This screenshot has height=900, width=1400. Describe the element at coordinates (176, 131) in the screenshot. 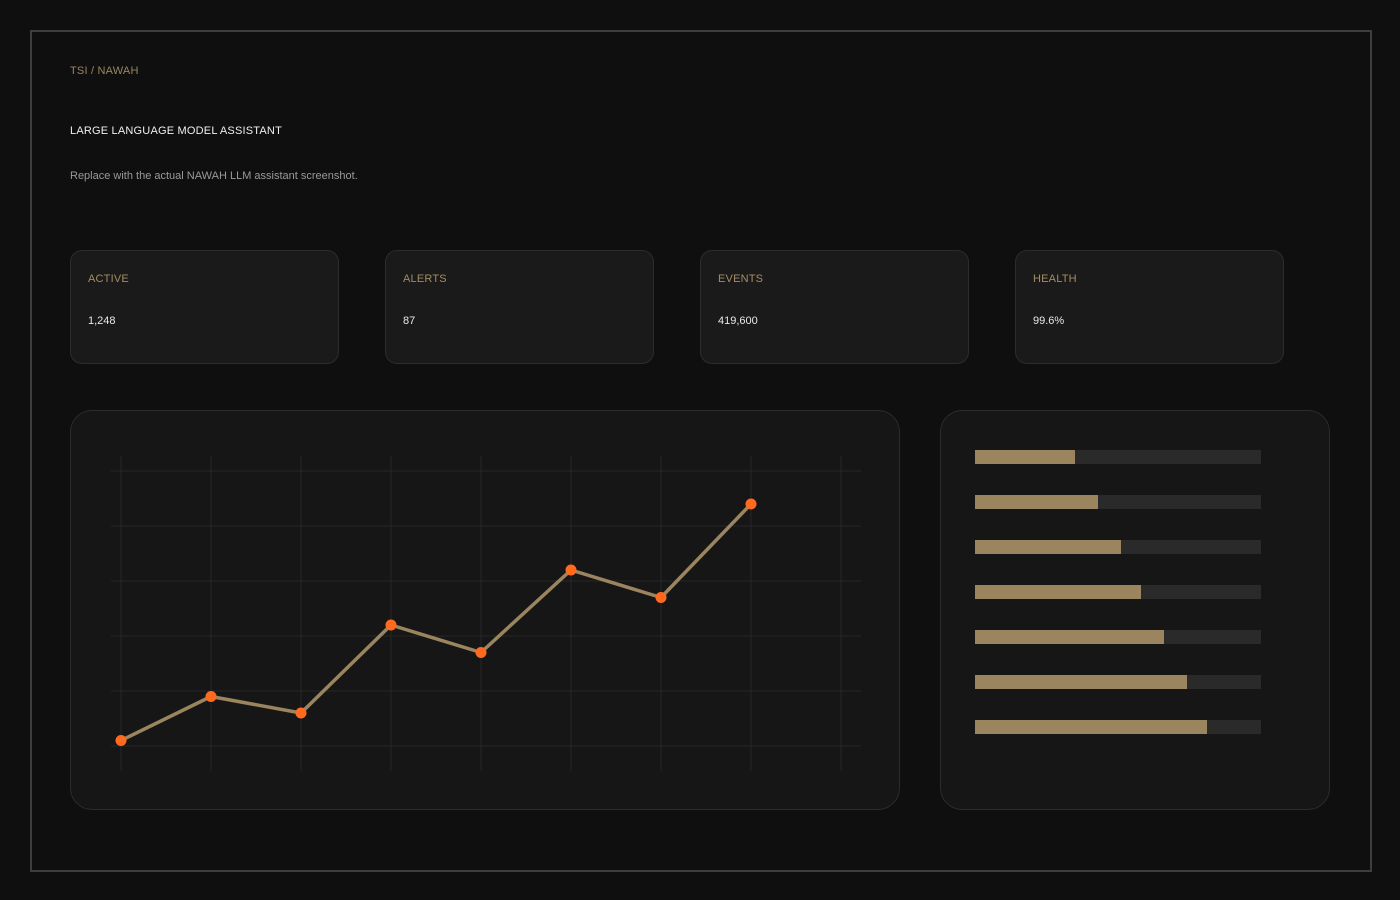

I see `page-title: LARGE LANGUAGE MODEL ASSISTANT` at that location.